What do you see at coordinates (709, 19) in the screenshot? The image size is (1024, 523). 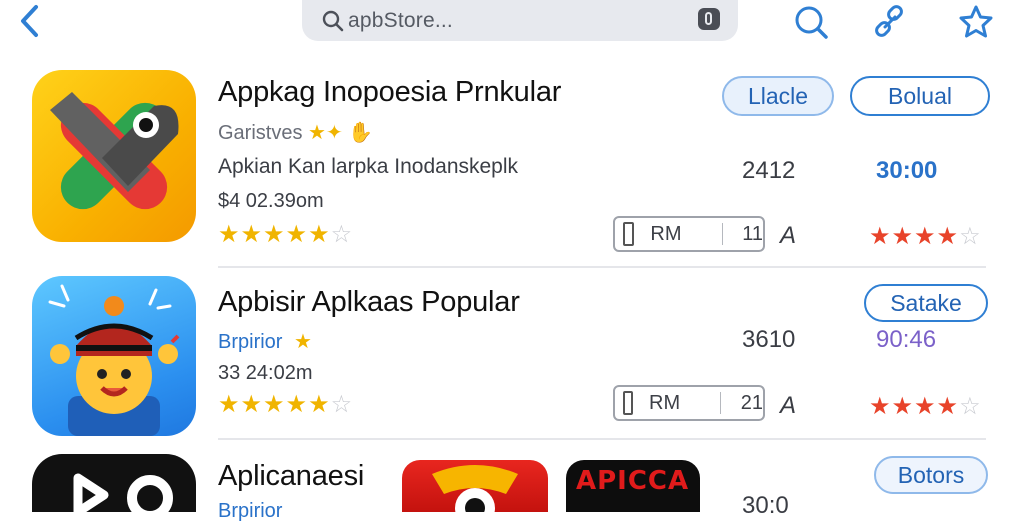 I see `microphone-icon` at bounding box center [709, 19].